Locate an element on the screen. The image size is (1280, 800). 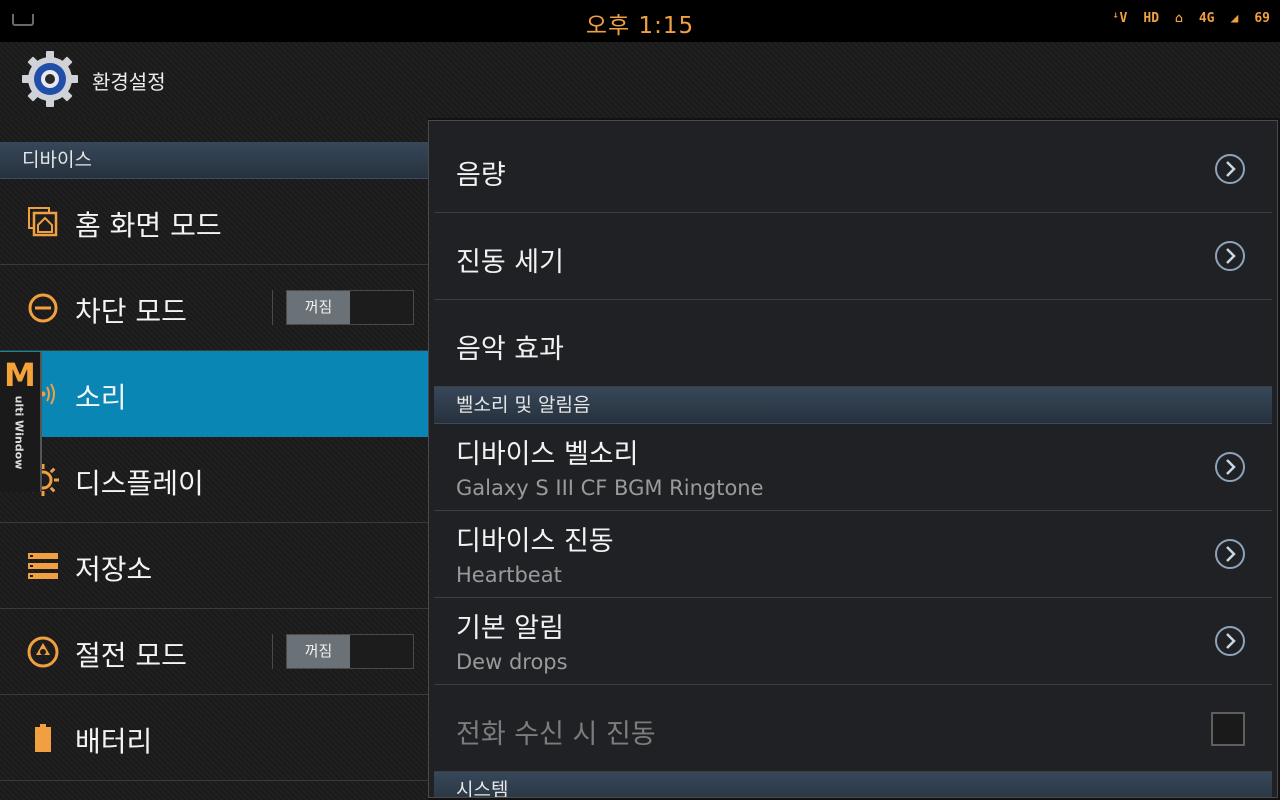
status-clock: 오후 1:15 is located at coordinates (640, 26).